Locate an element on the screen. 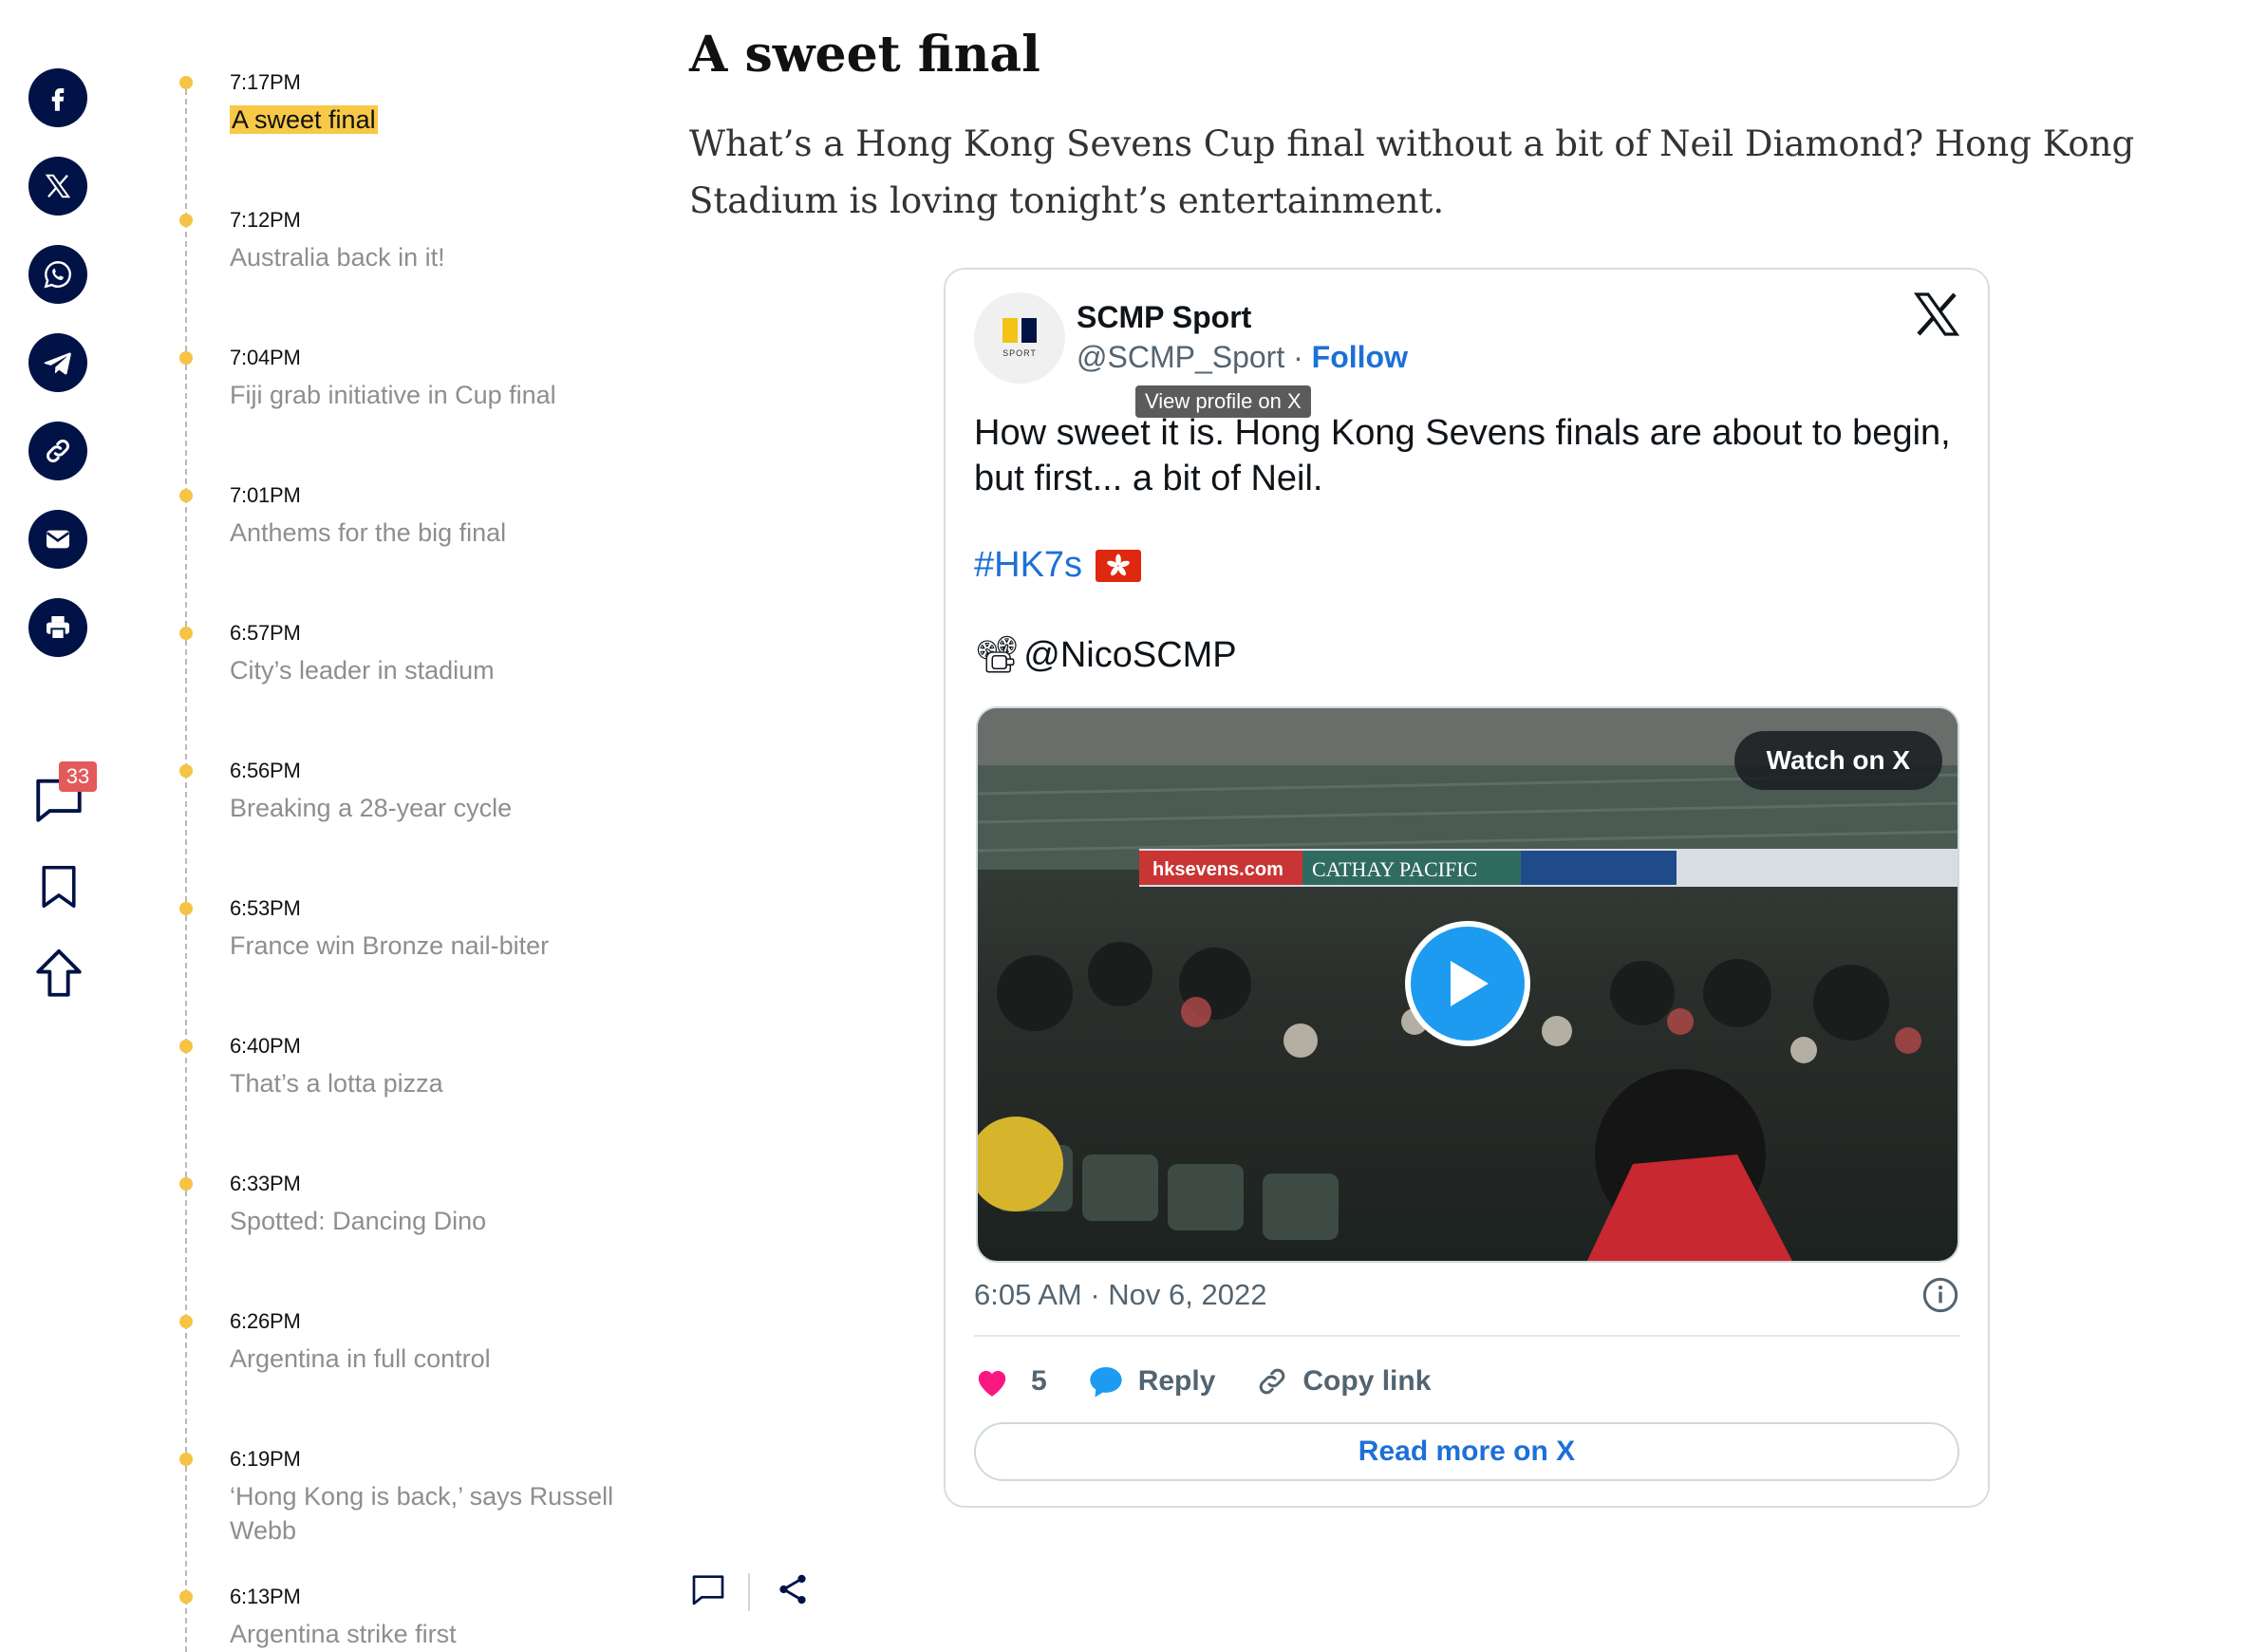  timeline-title: City’s leader in stadium is located at coordinates (434, 670).